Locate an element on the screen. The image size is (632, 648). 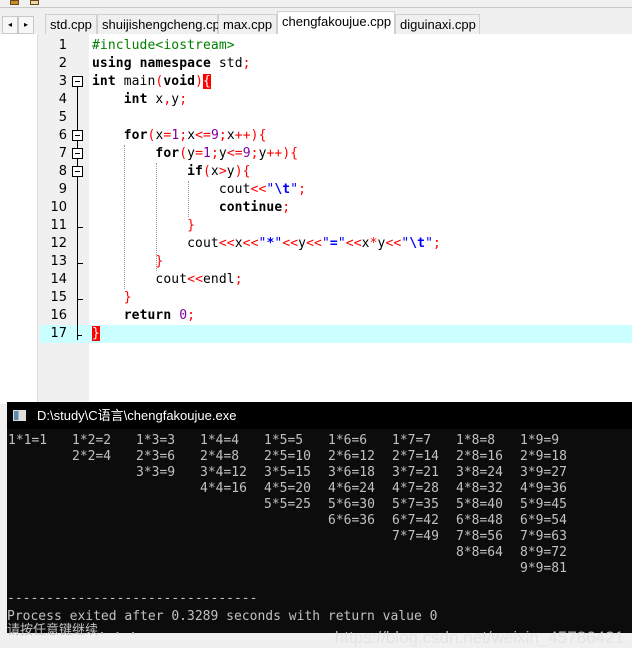
code-token: = is located at coordinates (333, 243).